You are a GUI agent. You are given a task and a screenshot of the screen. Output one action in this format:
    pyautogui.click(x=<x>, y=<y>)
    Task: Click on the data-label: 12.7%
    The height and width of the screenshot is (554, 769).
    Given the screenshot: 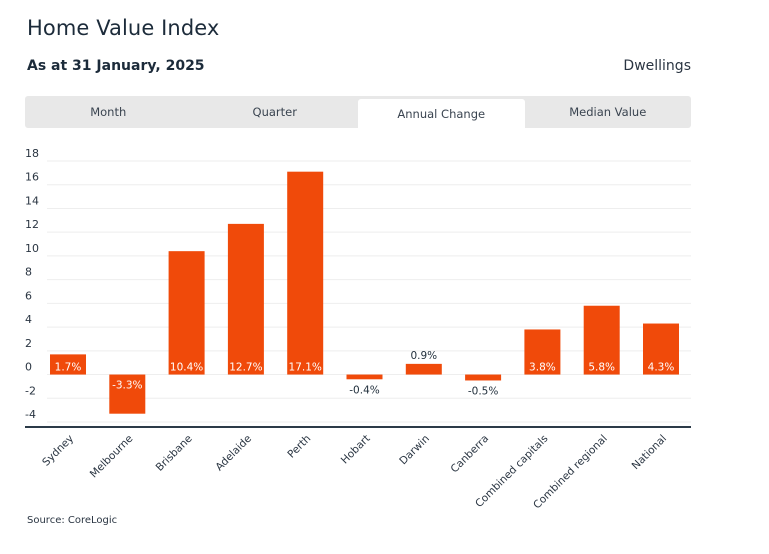 What is the action you would take?
    pyautogui.click(x=245, y=368)
    